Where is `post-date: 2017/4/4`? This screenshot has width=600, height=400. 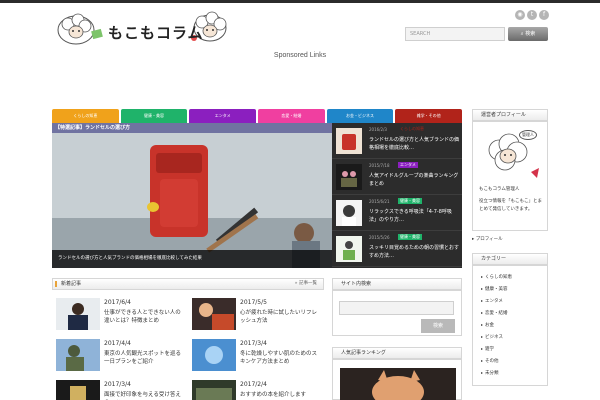
post-date: 2017/4/4 is located at coordinates (117, 343).